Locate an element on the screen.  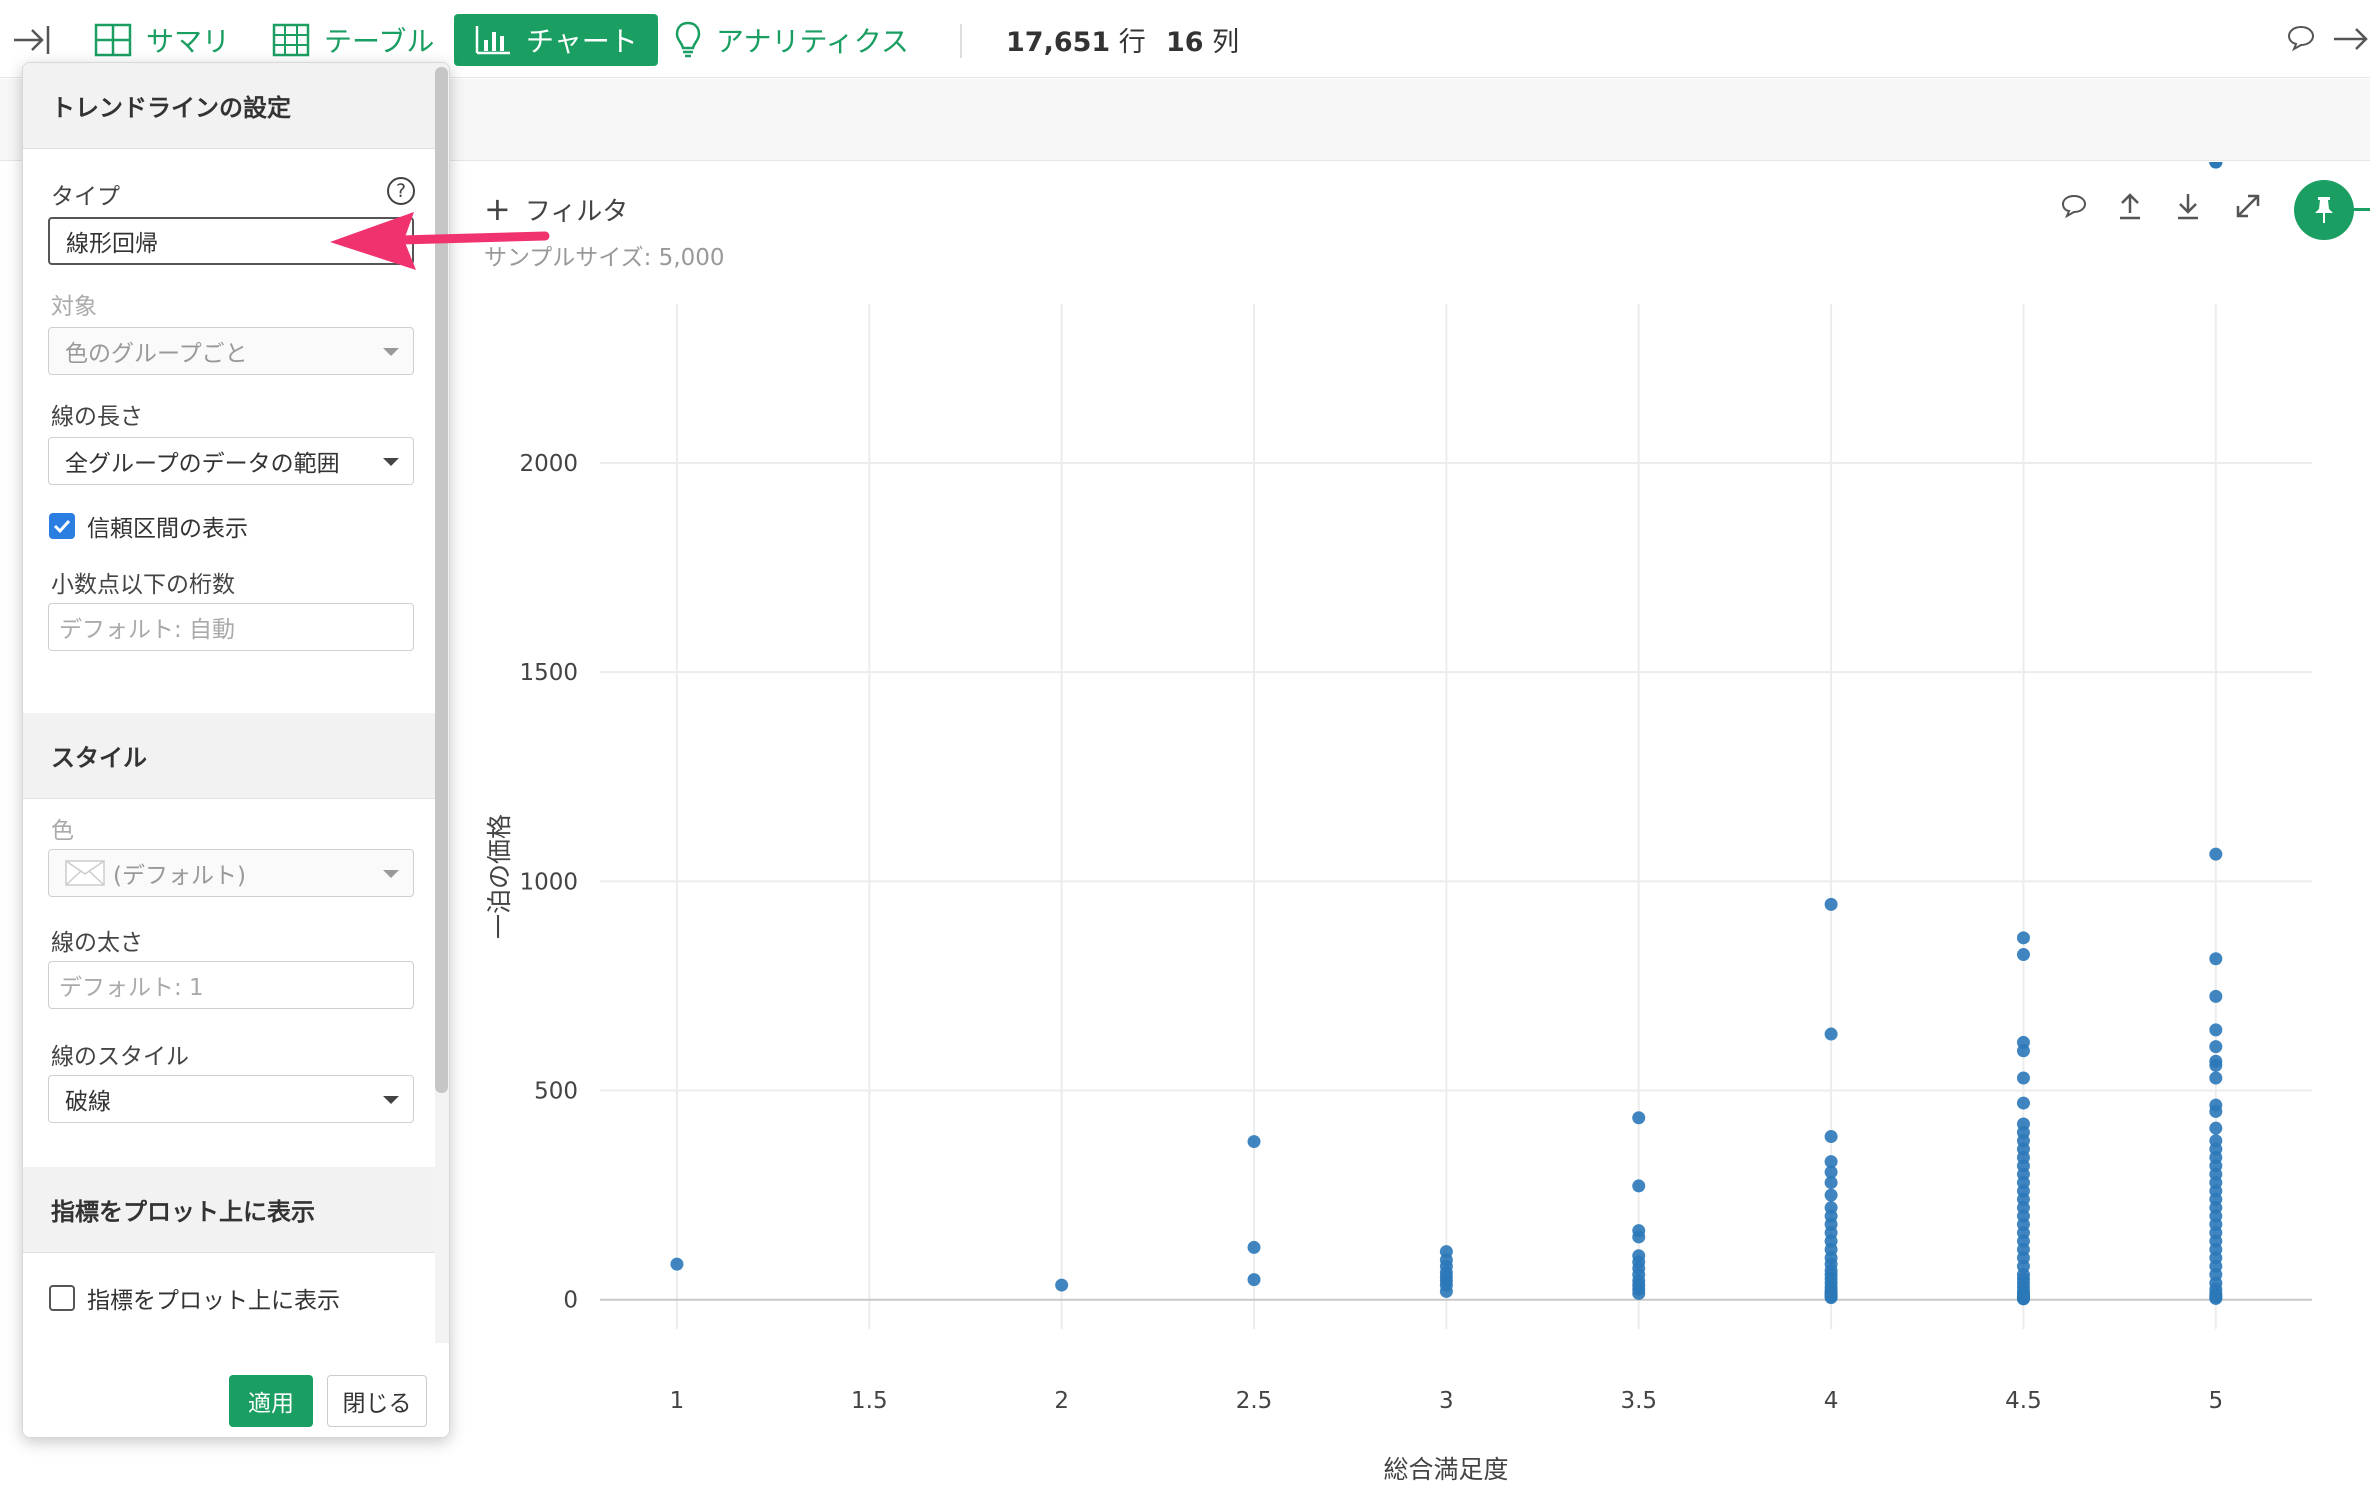
decimals-input: デフォルト: 自動 is located at coordinates (231, 627).